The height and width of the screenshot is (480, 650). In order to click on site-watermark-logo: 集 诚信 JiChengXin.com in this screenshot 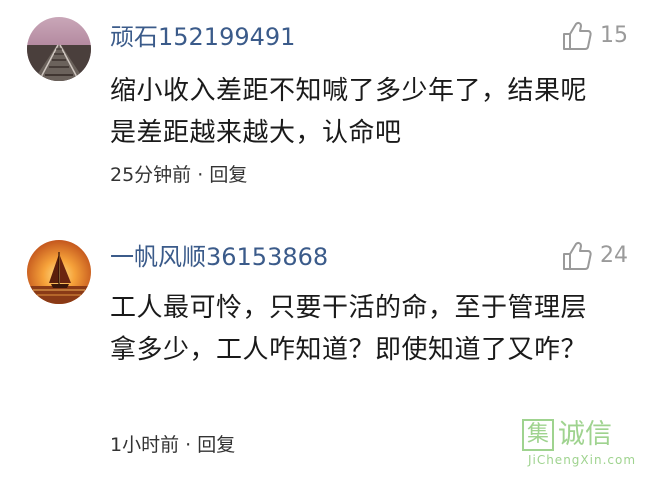, I will do `click(582, 446)`.